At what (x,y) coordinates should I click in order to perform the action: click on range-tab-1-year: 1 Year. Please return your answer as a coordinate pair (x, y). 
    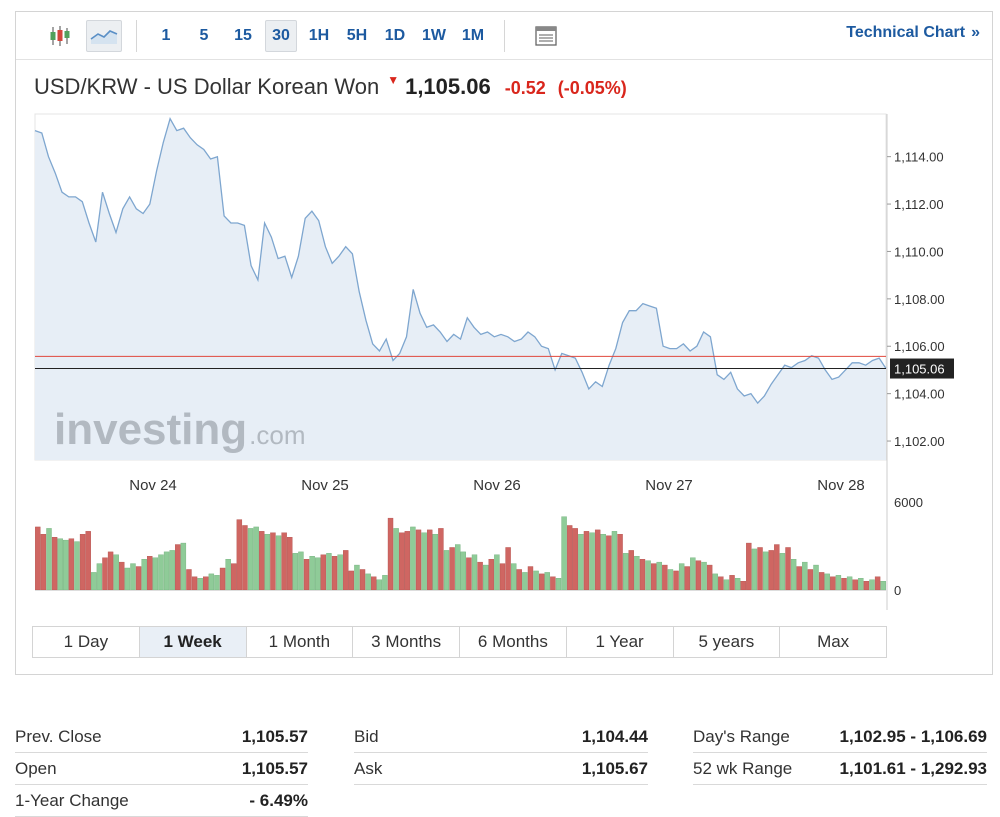
    Looking at the image, I should click on (620, 642).